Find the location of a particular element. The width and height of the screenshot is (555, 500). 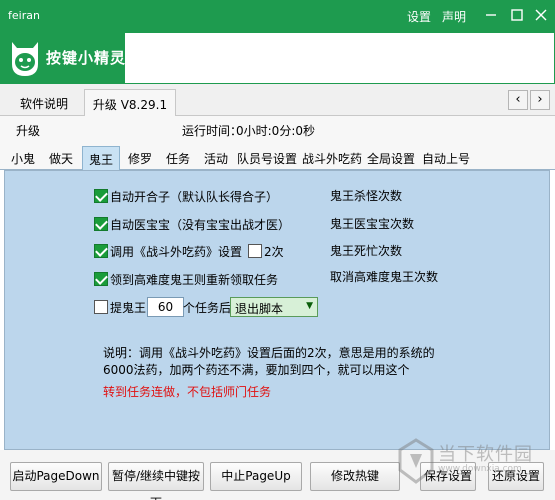

watermark: 当下软件园 www.downxia.com is located at coordinates (469, 464).